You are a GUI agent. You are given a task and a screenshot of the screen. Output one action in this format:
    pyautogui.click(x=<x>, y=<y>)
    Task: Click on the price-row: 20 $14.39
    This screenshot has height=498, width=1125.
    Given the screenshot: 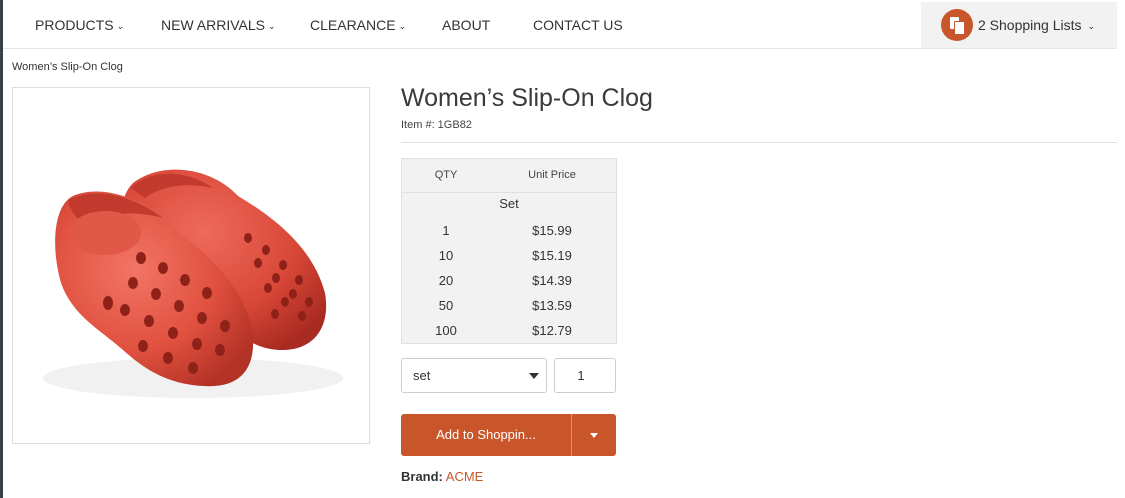 What is the action you would take?
    pyautogui.click(x=505, y=280)
    